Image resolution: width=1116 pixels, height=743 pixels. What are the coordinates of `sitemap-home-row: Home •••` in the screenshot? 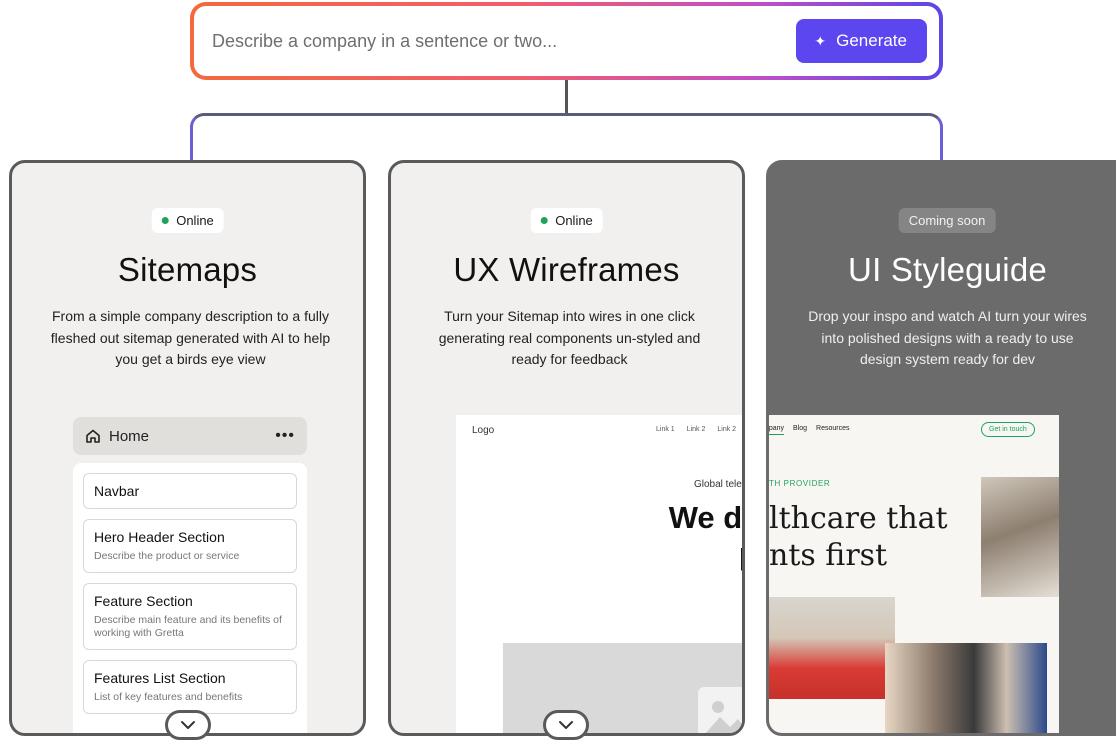 It's located at (190, 436).